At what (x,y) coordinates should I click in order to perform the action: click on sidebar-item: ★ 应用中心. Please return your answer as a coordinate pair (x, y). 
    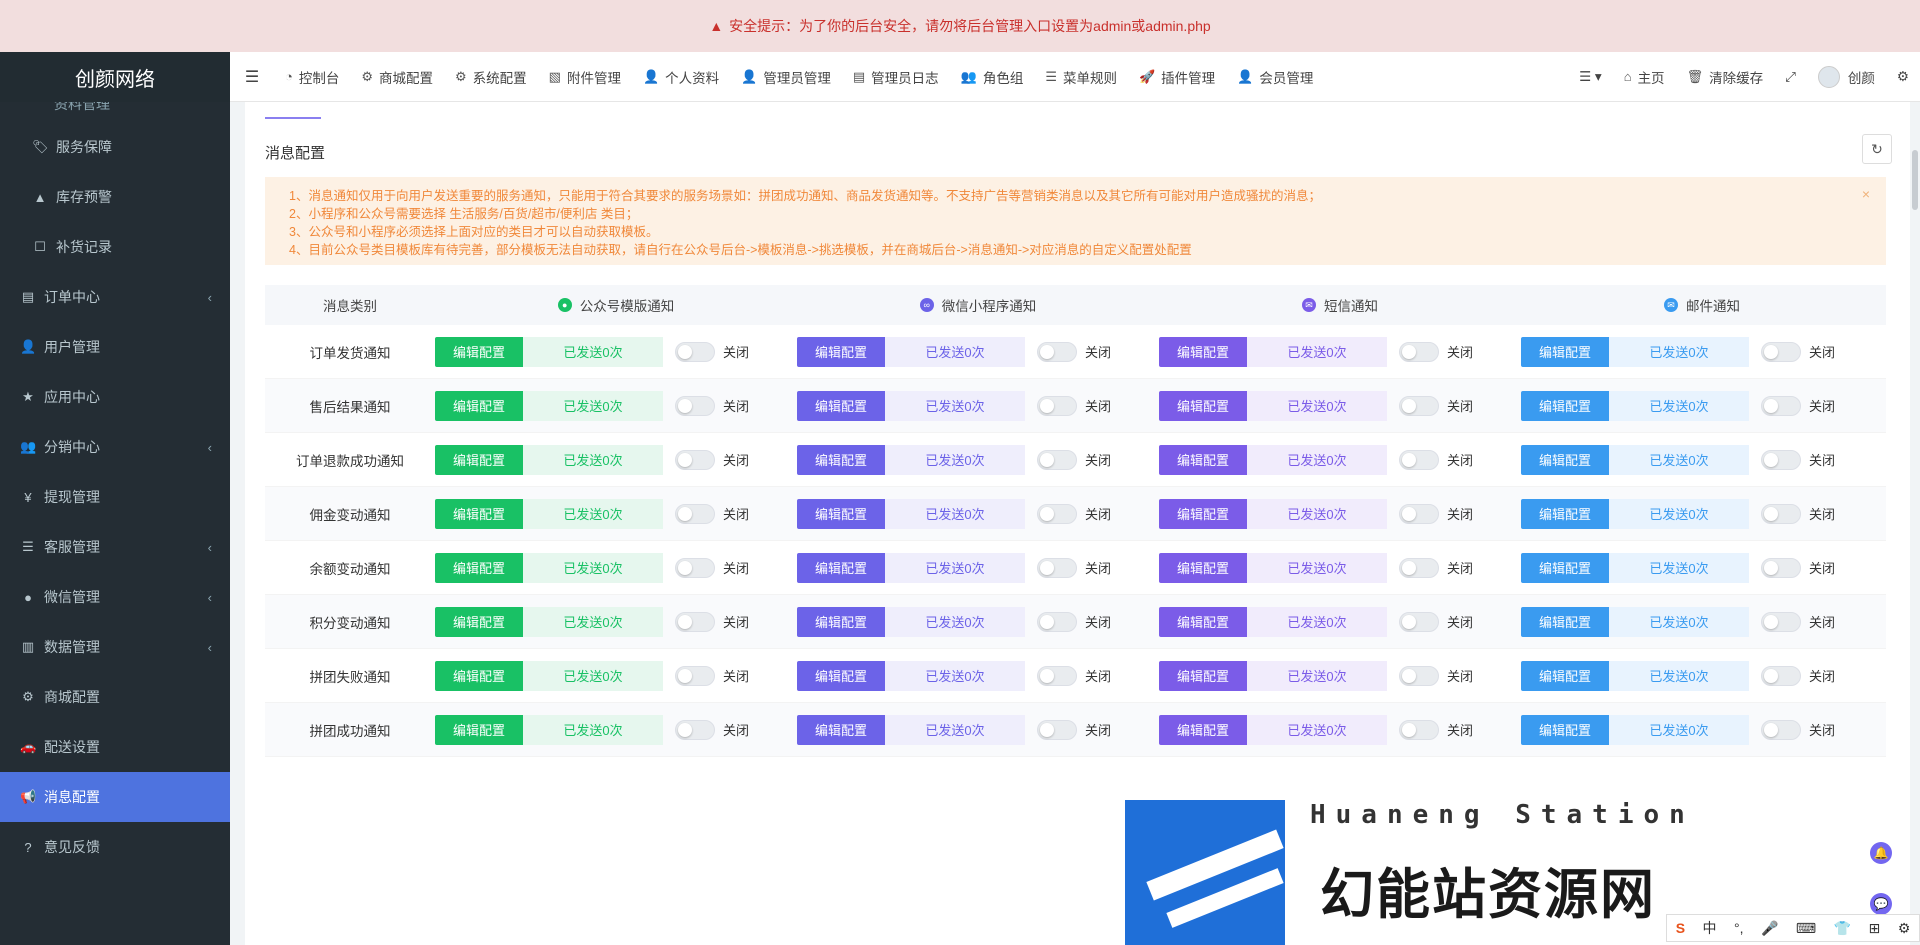
    Looking at the image, I should click on (115, 397).